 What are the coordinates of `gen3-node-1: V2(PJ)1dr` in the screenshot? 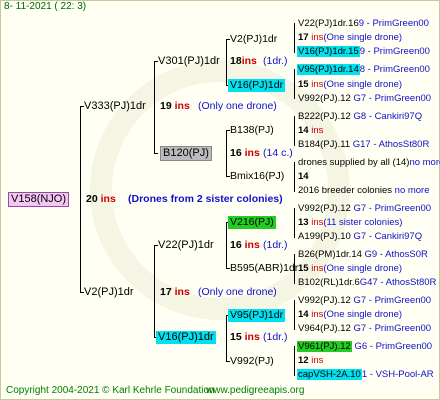 It's located at (253, 39).